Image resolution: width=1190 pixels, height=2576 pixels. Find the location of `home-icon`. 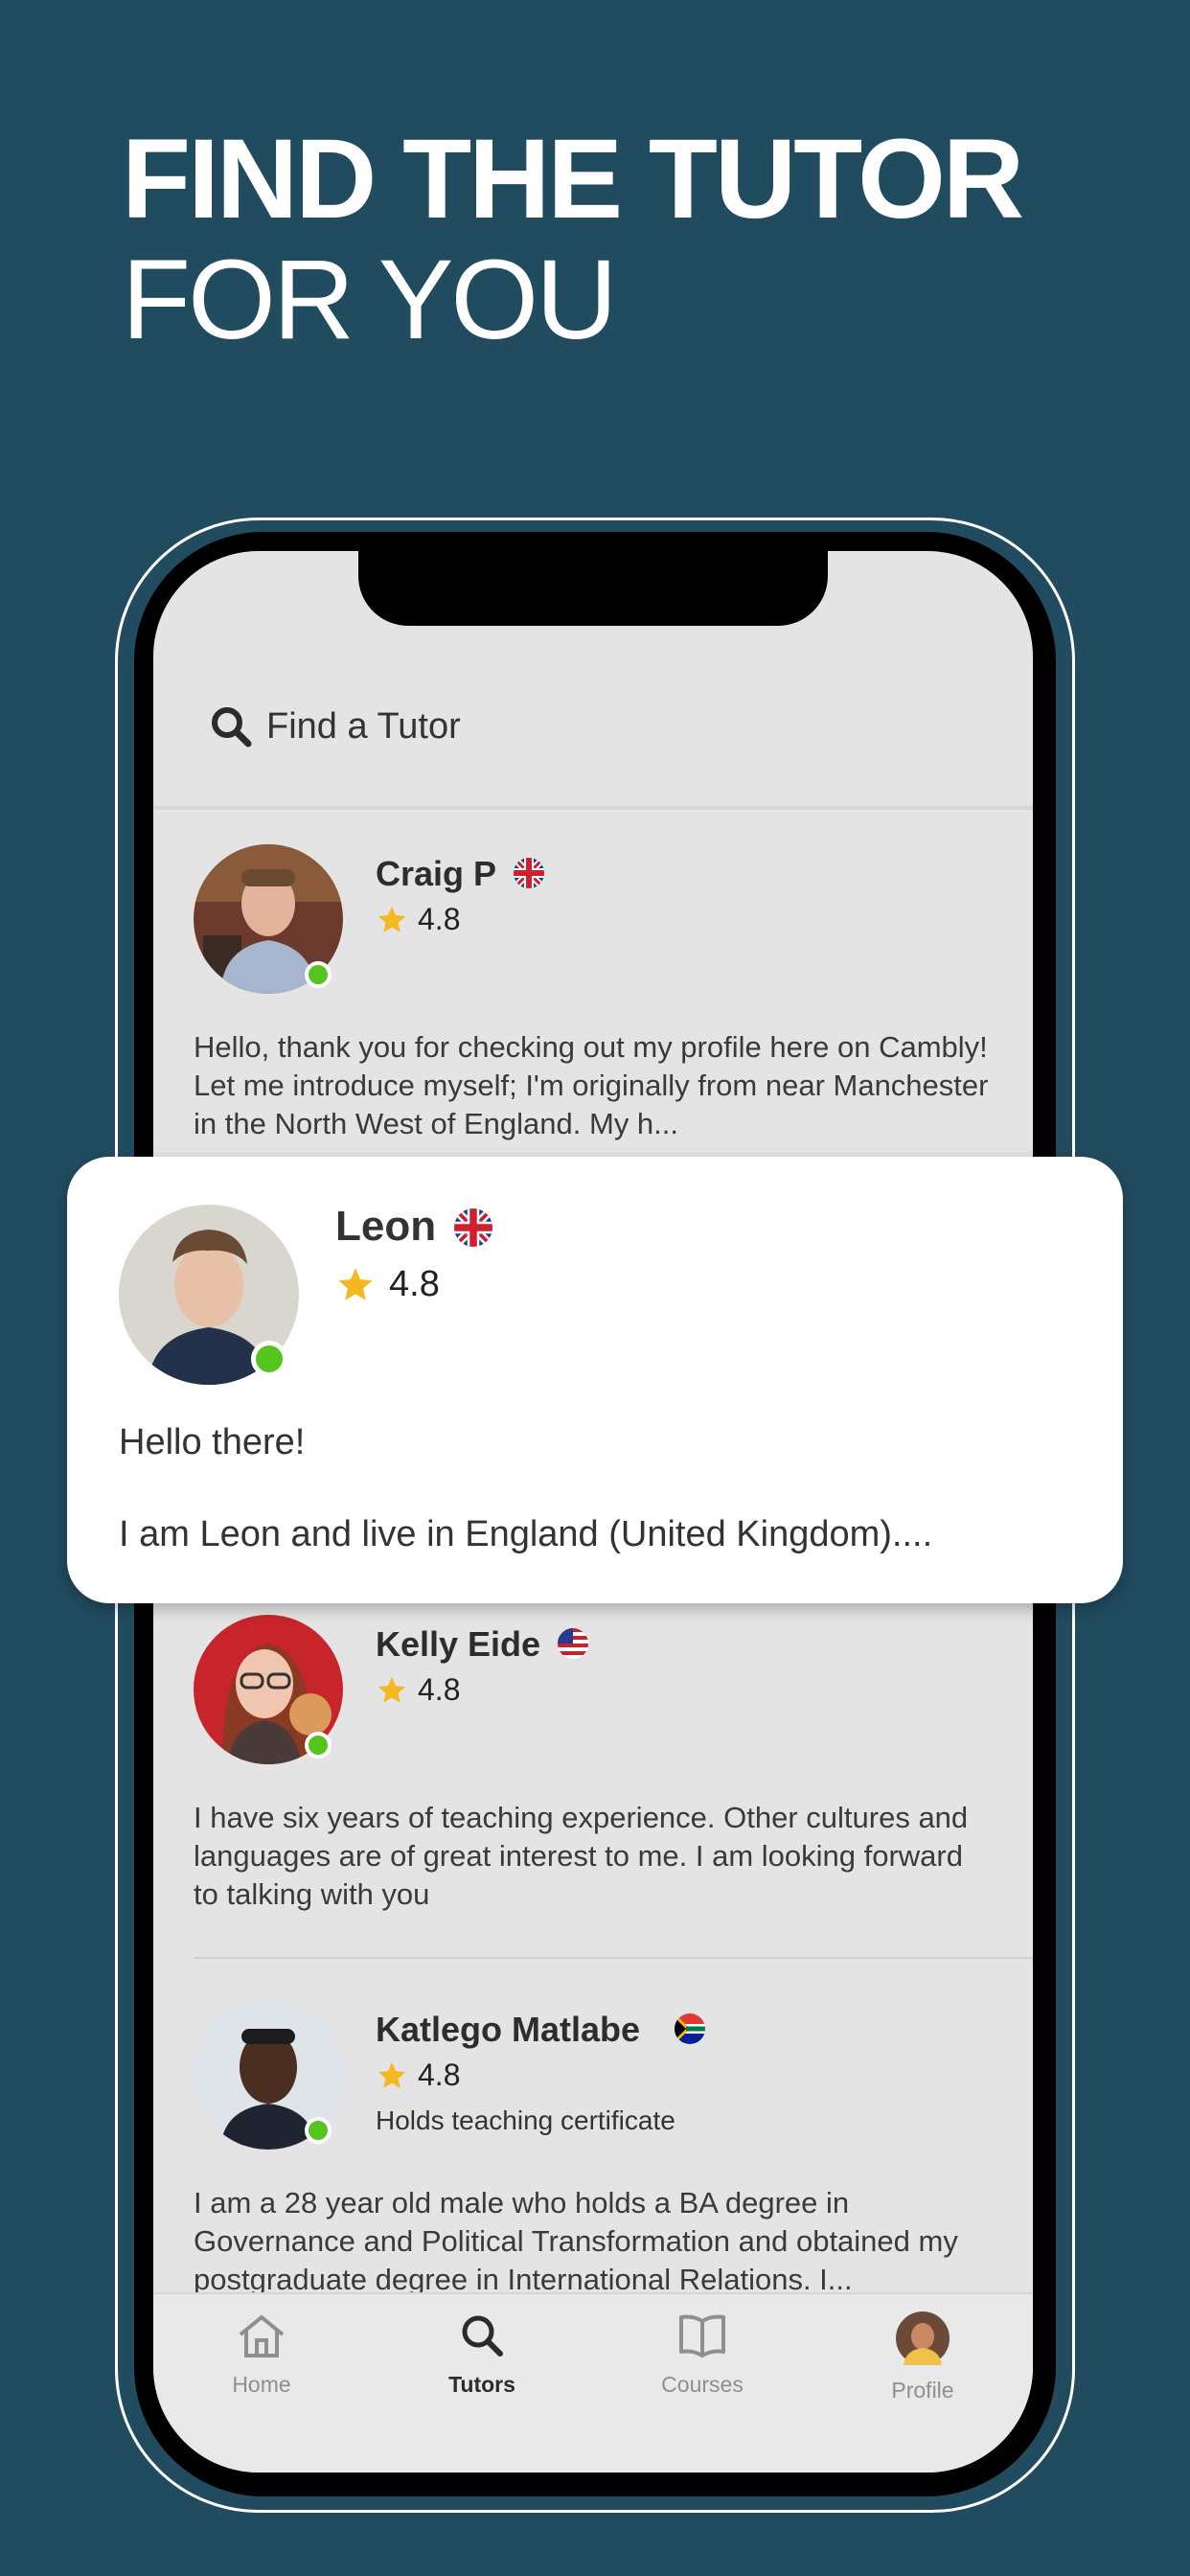

home-icon is located at coordinates (262, 2336).